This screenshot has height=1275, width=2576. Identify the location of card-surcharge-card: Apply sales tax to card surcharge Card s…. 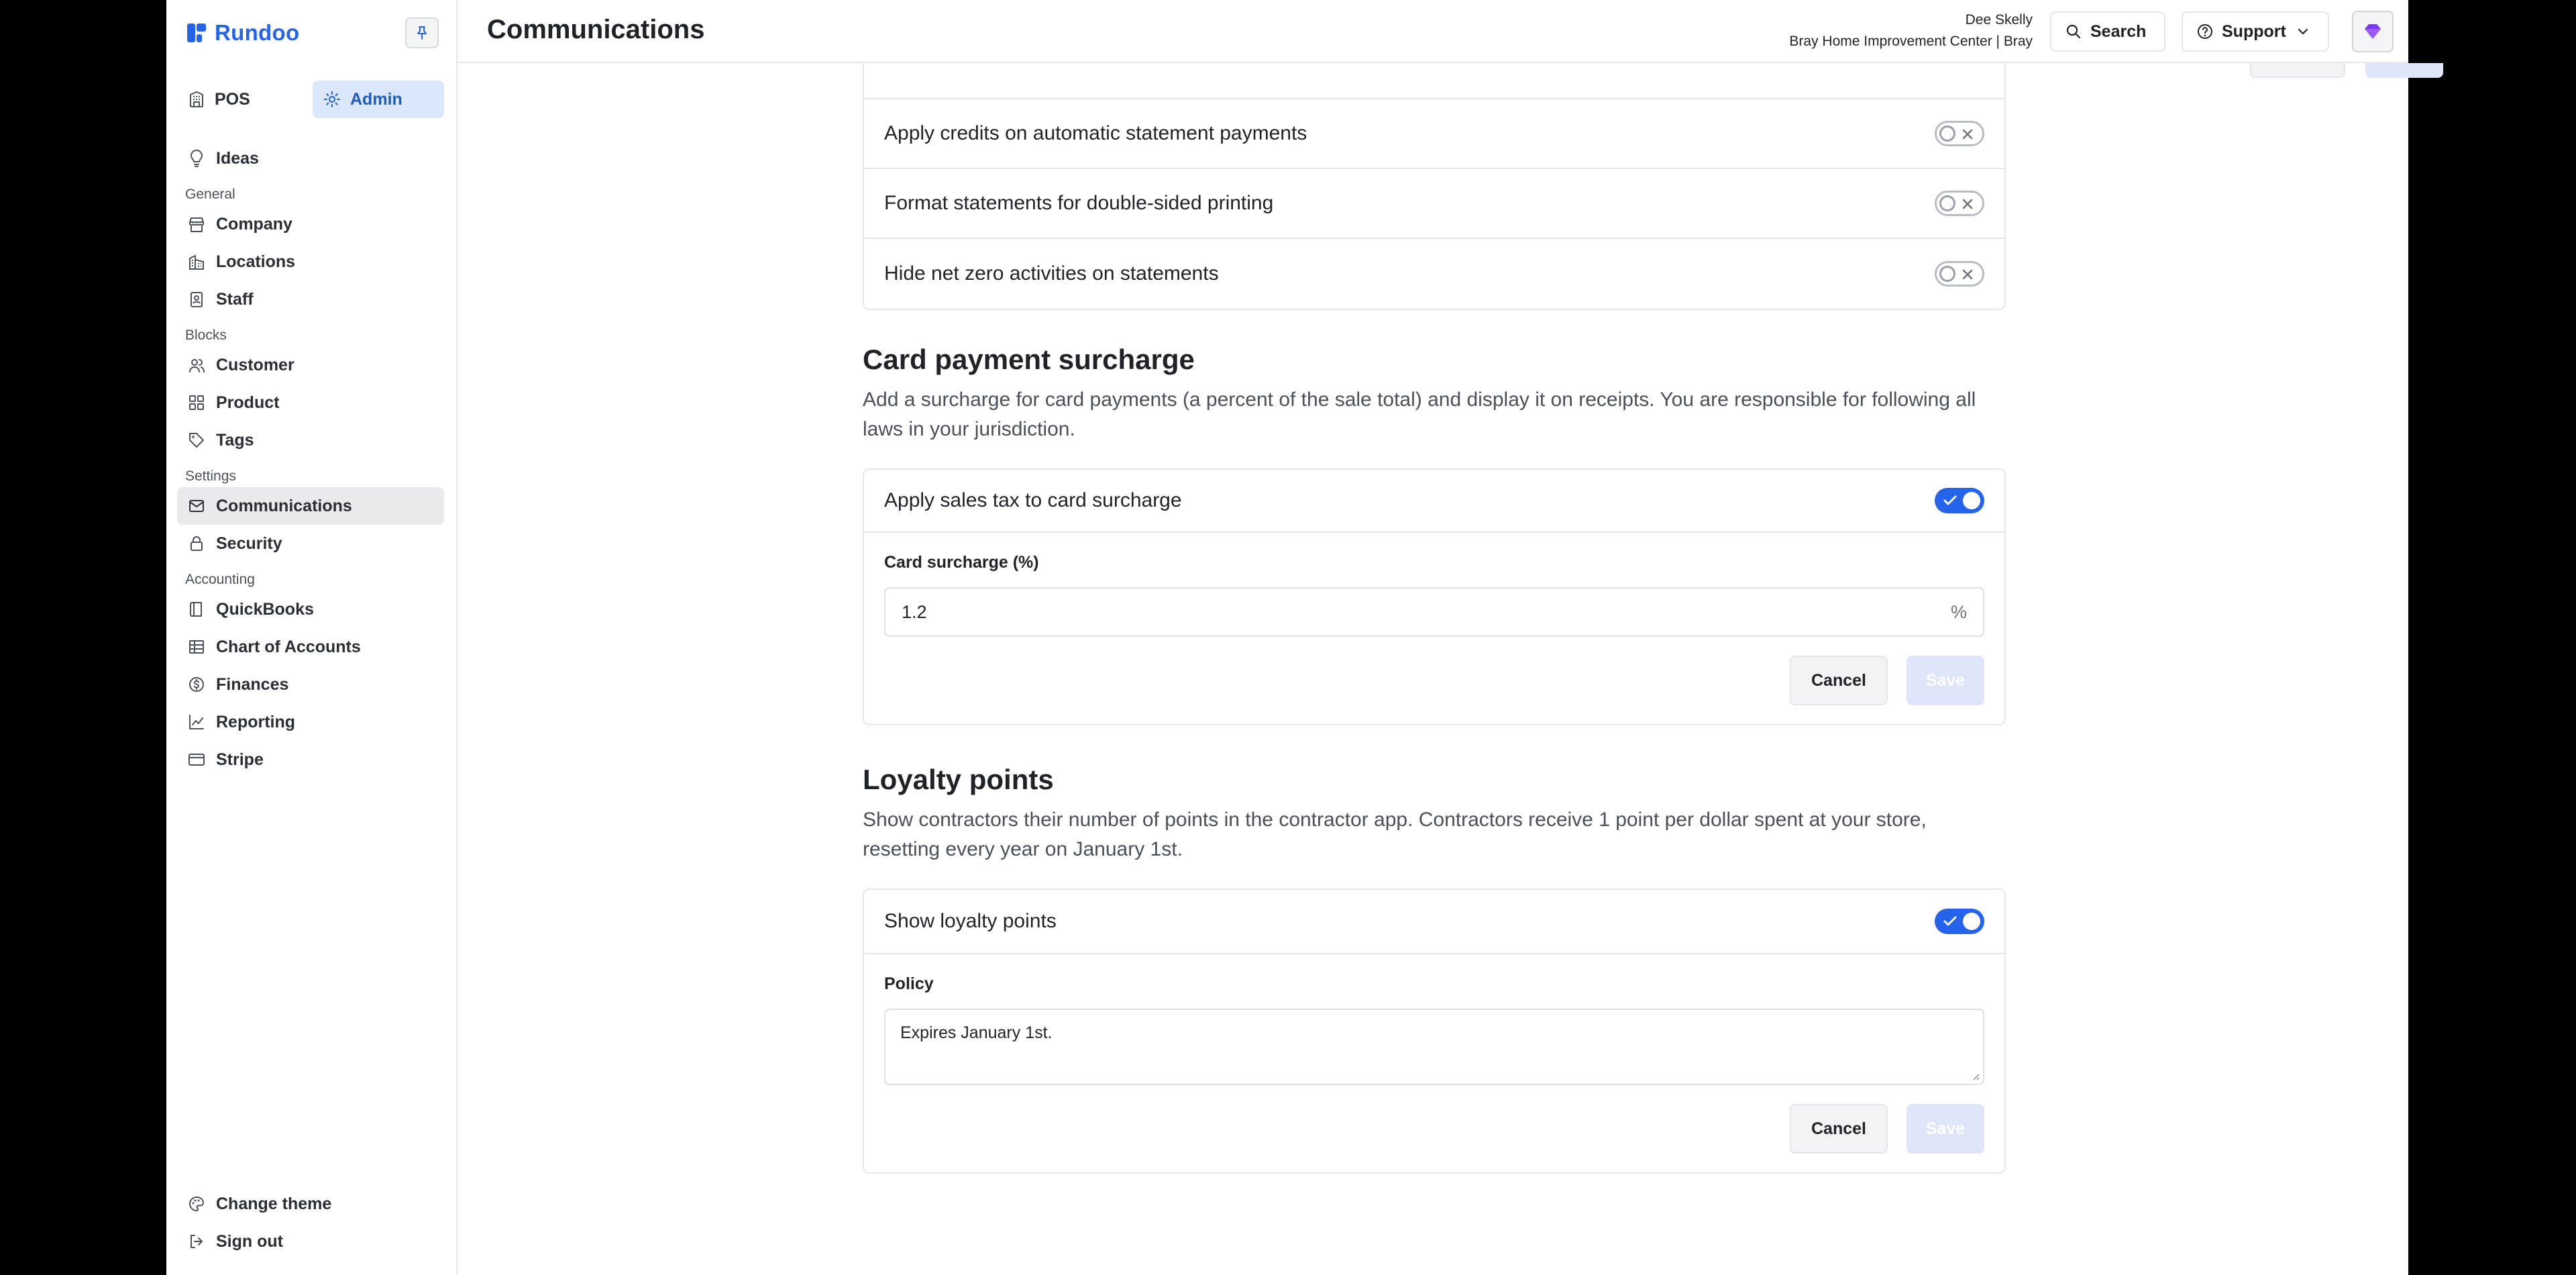
(1434, 596).